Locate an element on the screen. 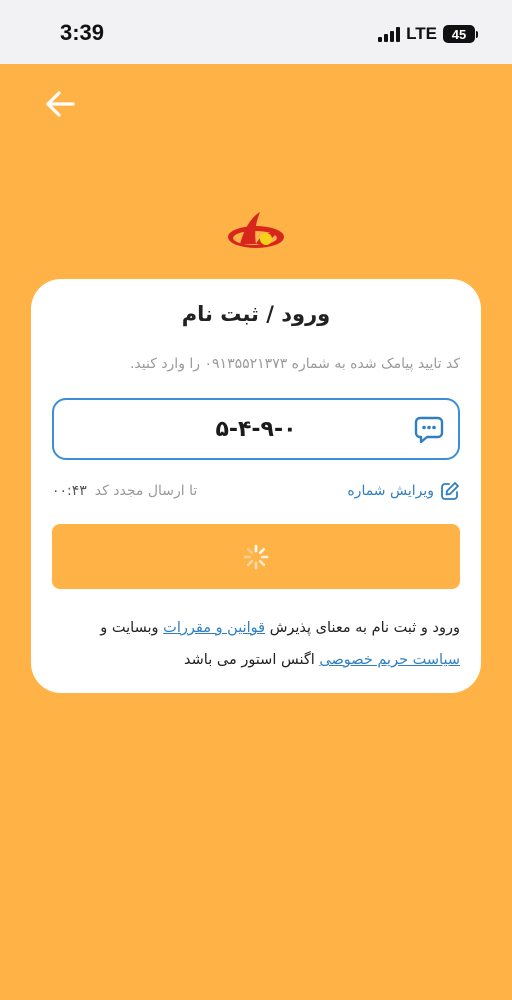 The height and width of the screenshot is (1000, 512). battery-level: 45 is located at coordinates (459, 34).